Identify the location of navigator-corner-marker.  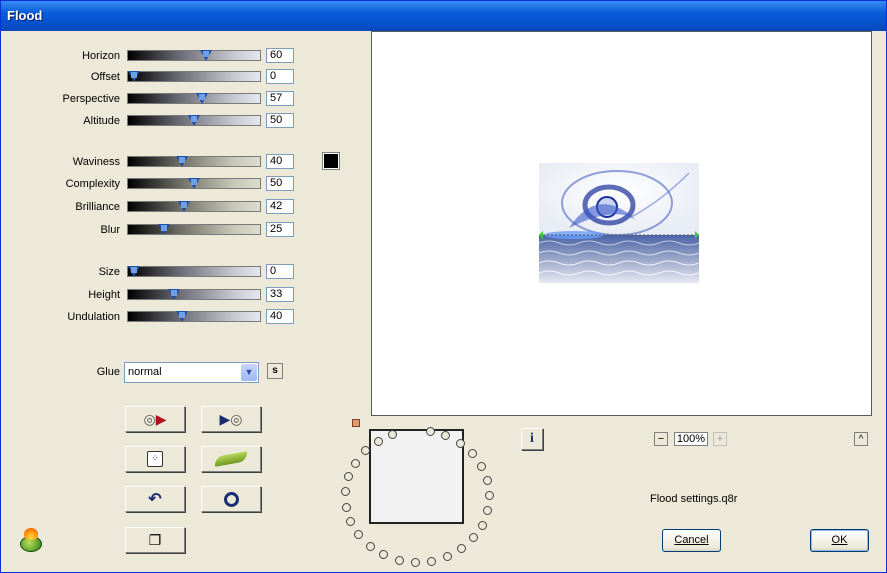
(356, 423).